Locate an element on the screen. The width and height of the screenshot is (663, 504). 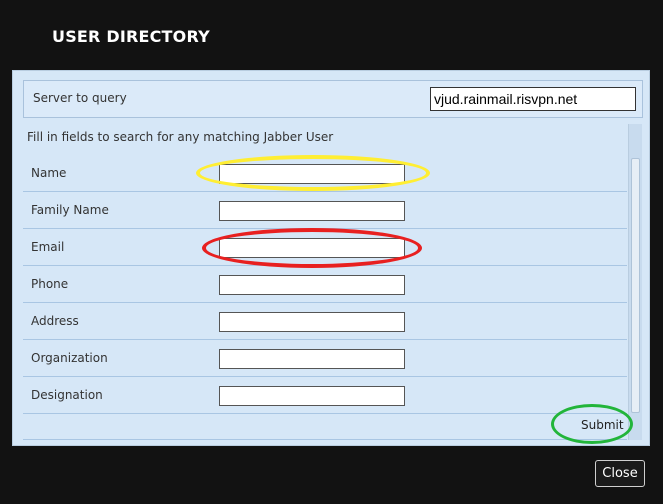
field-row-phone: Phone is located at coordinates (325, 284).